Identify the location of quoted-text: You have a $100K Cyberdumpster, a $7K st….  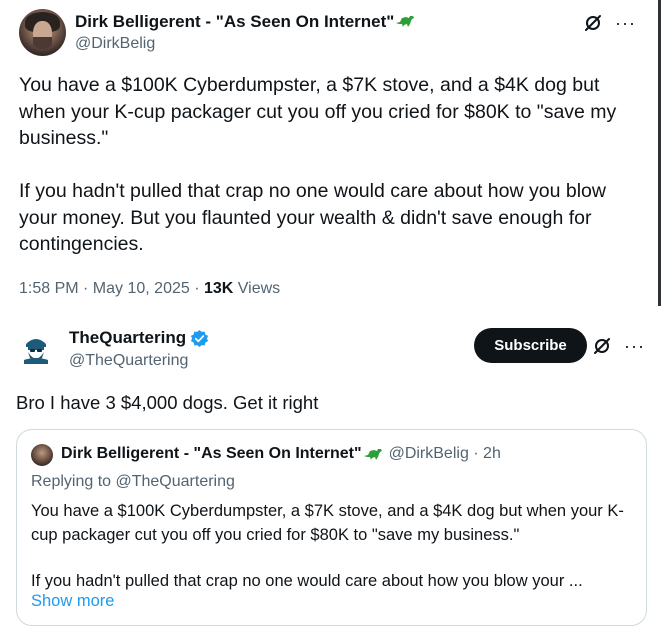
(334, 546).